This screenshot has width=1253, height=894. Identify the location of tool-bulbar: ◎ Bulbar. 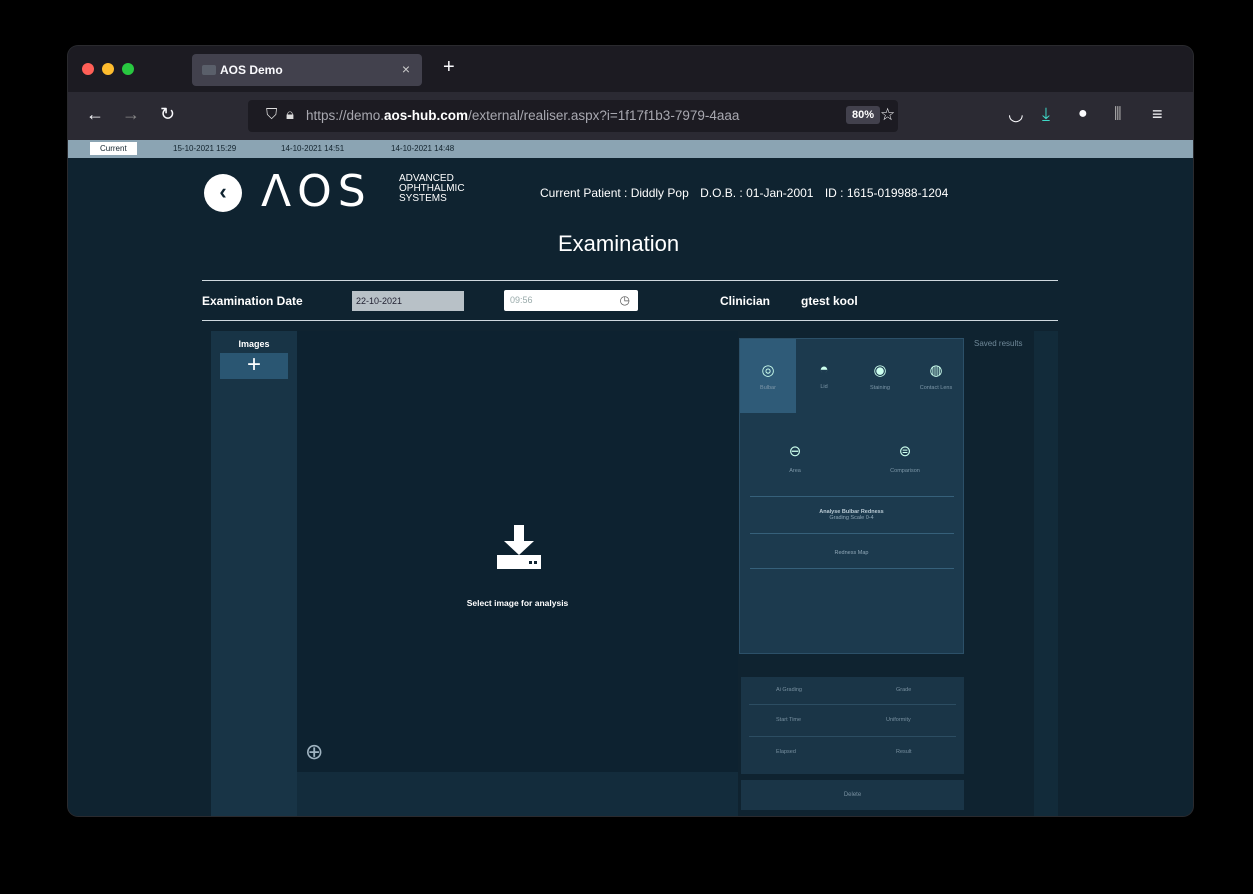
(768, 376).